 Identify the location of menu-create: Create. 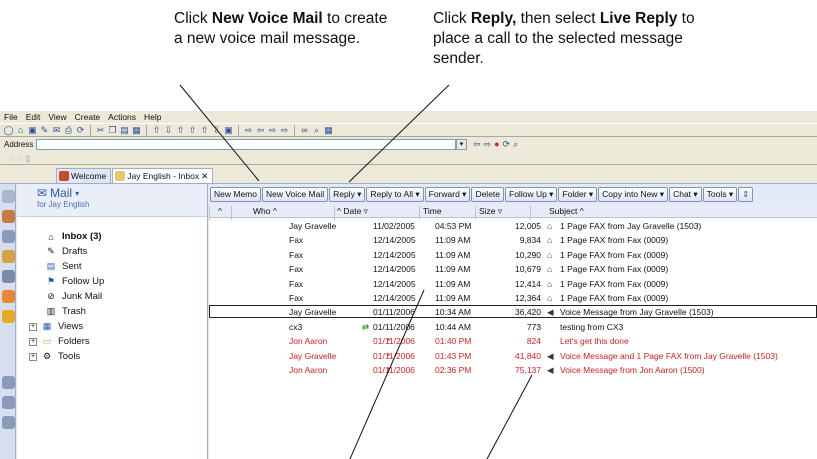
(88, 117).